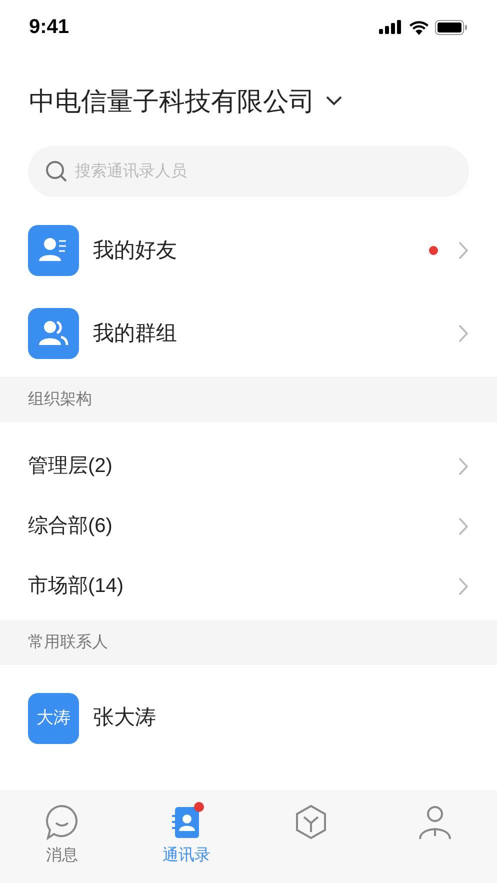 The height and width of the screenshot is (883, 497). What do you see at coordinates (435, 822) in the screenshot?
I see `person-icon` at bounding box center [435, 822].